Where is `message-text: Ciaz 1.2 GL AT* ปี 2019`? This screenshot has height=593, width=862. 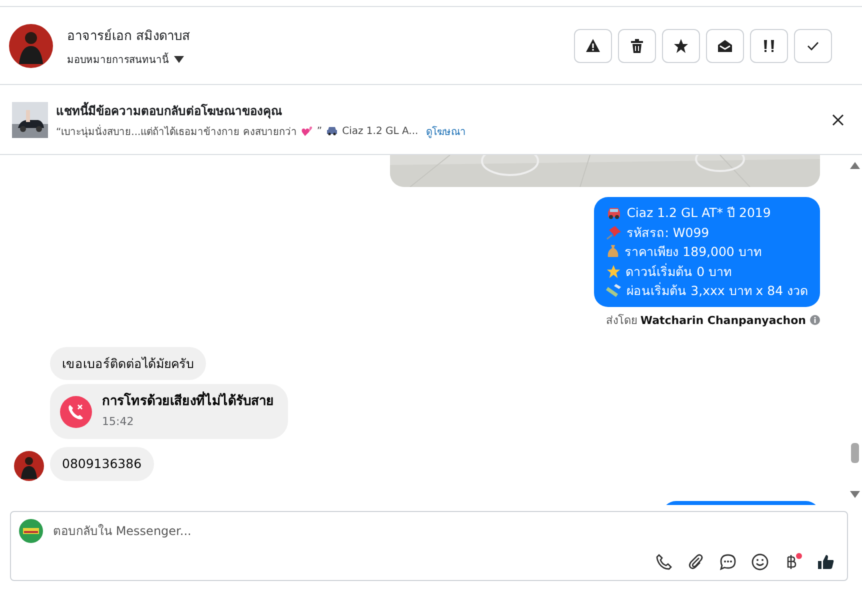 message-text: Ciaz 1.2 GL AT* ปี 2019 is located at coordinates (698, 213).